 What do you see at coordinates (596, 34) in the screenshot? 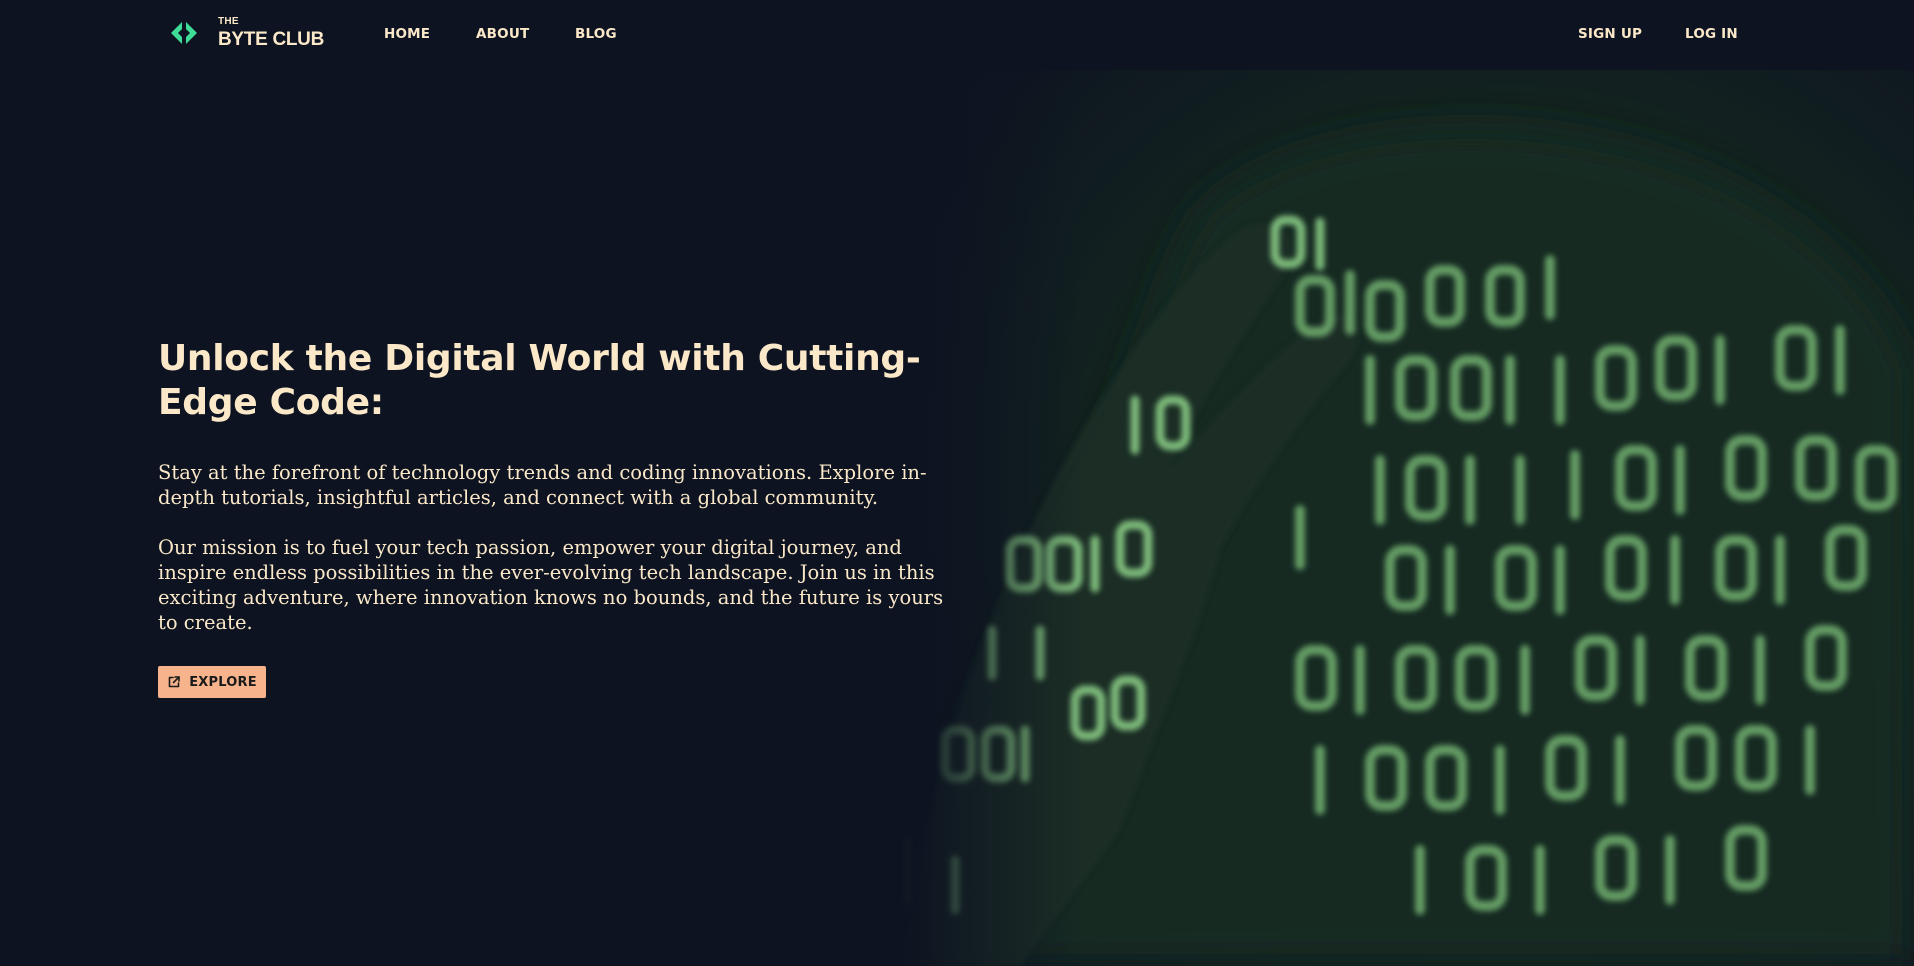
I see `nav-blog-link: BLOG` at bounding box center [596, 34].